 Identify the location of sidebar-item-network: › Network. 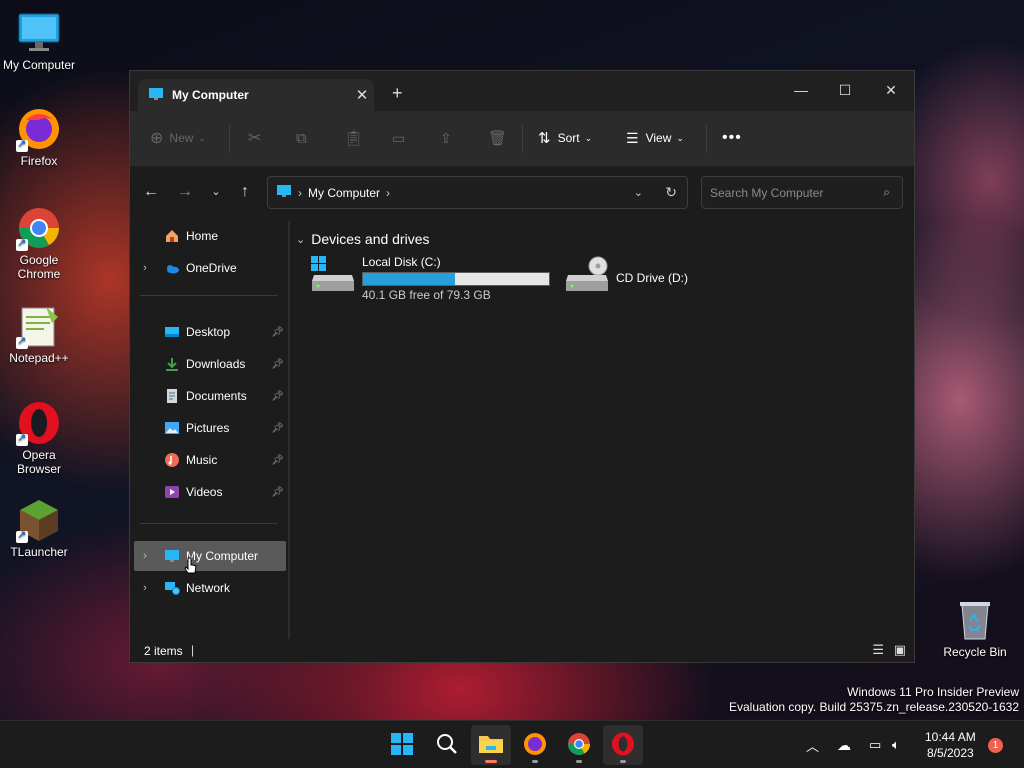
(210, 588).